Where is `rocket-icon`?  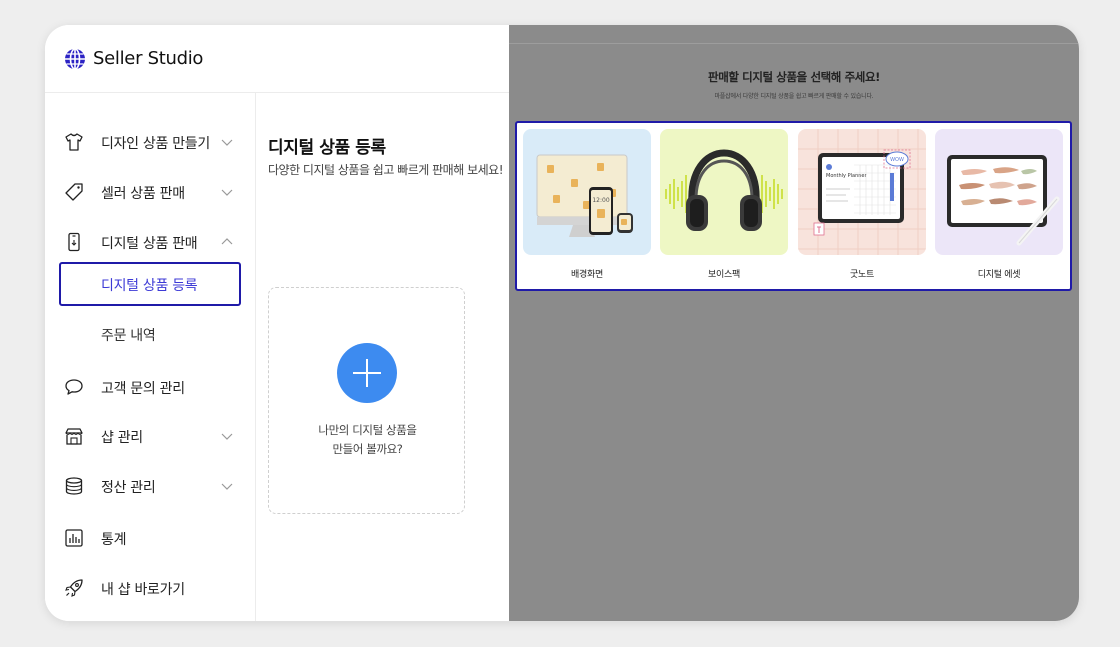
rocket-icon is located at coordinates (74, 588).